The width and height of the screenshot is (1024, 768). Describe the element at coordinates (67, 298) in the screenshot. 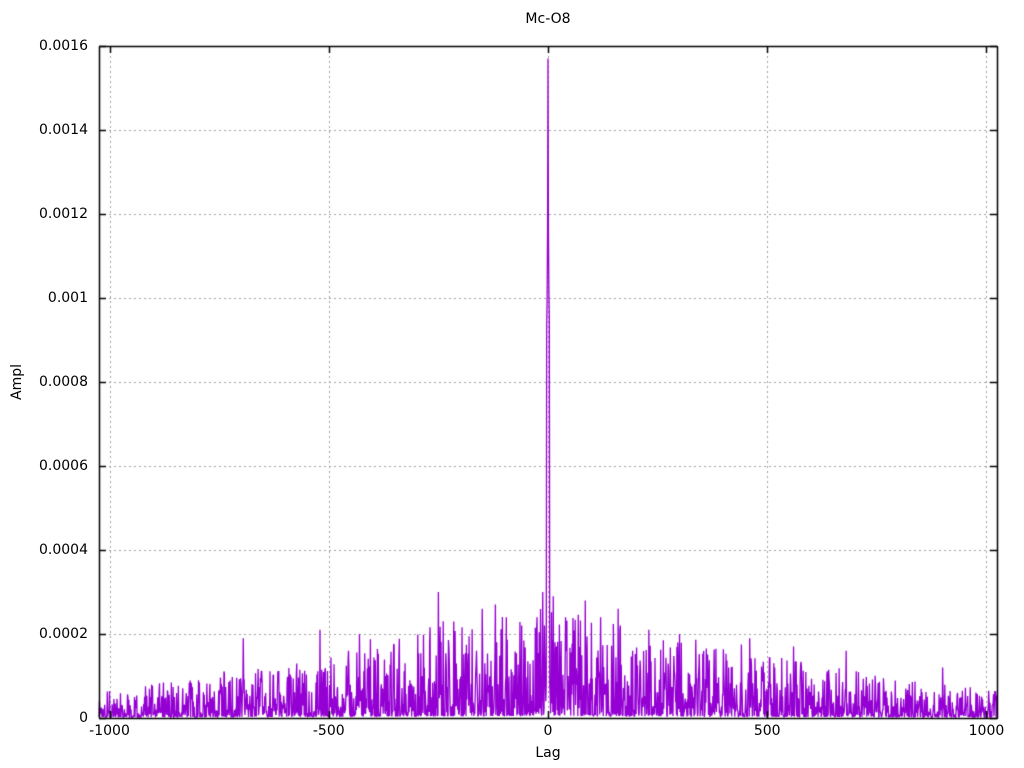

I see `y-tick-label: 0.001` at that location.